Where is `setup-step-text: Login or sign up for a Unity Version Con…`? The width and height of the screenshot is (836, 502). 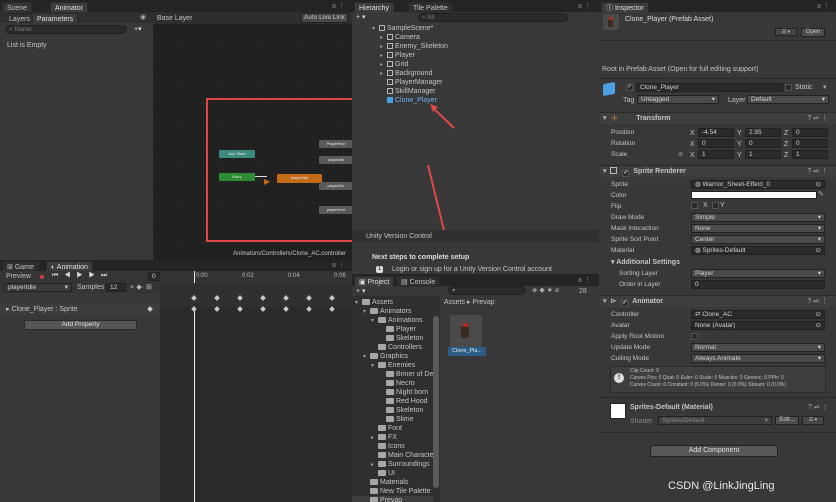 setup-step-text: Login or sign up for a Unity Version Con… is located at coordinates (472, 269).